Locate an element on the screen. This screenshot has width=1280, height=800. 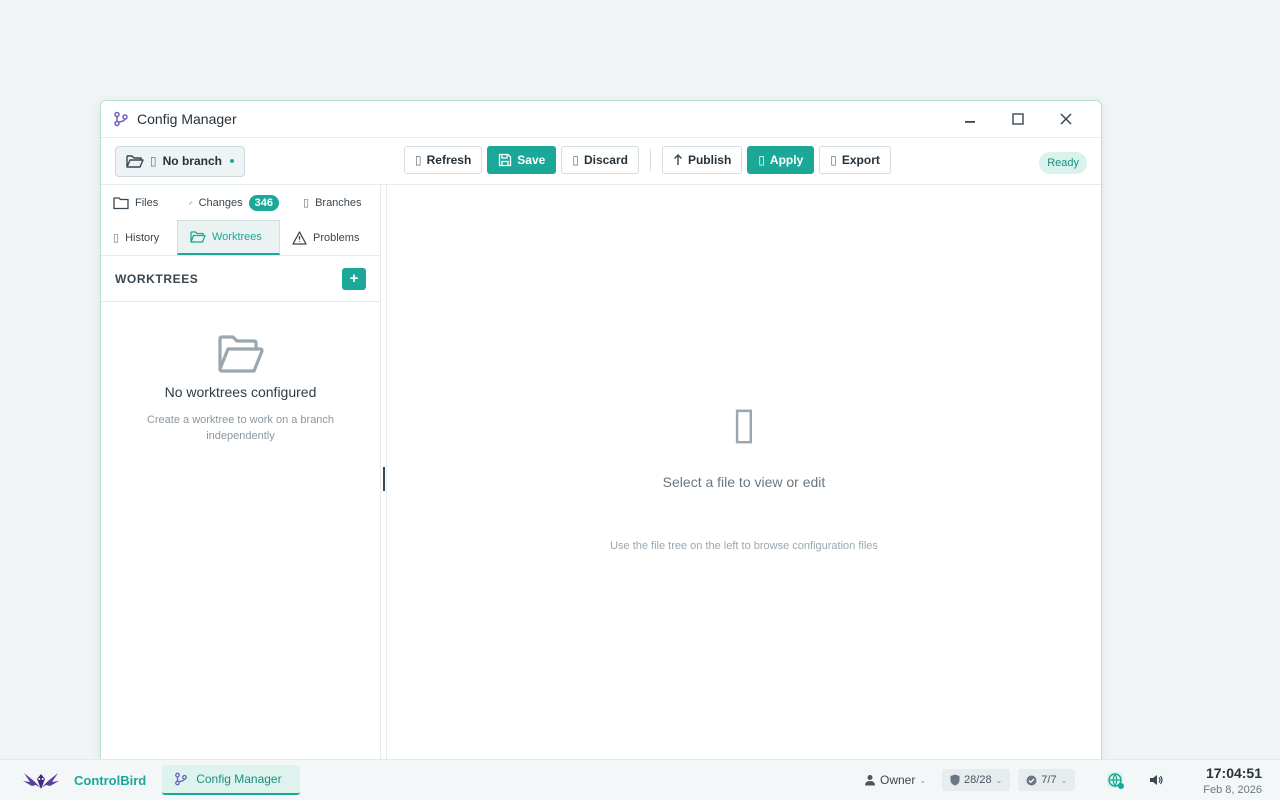
minimize-button is located at coordinates (970, 119).